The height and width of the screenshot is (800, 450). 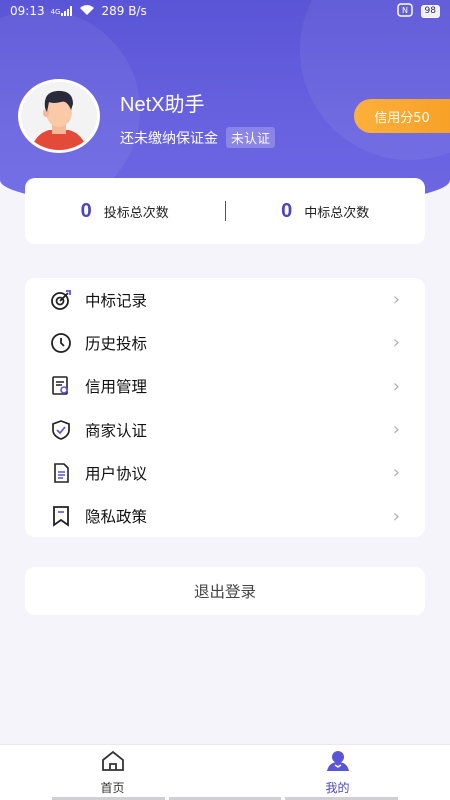 I want to click on home-icon, so click(x=113, y=763).